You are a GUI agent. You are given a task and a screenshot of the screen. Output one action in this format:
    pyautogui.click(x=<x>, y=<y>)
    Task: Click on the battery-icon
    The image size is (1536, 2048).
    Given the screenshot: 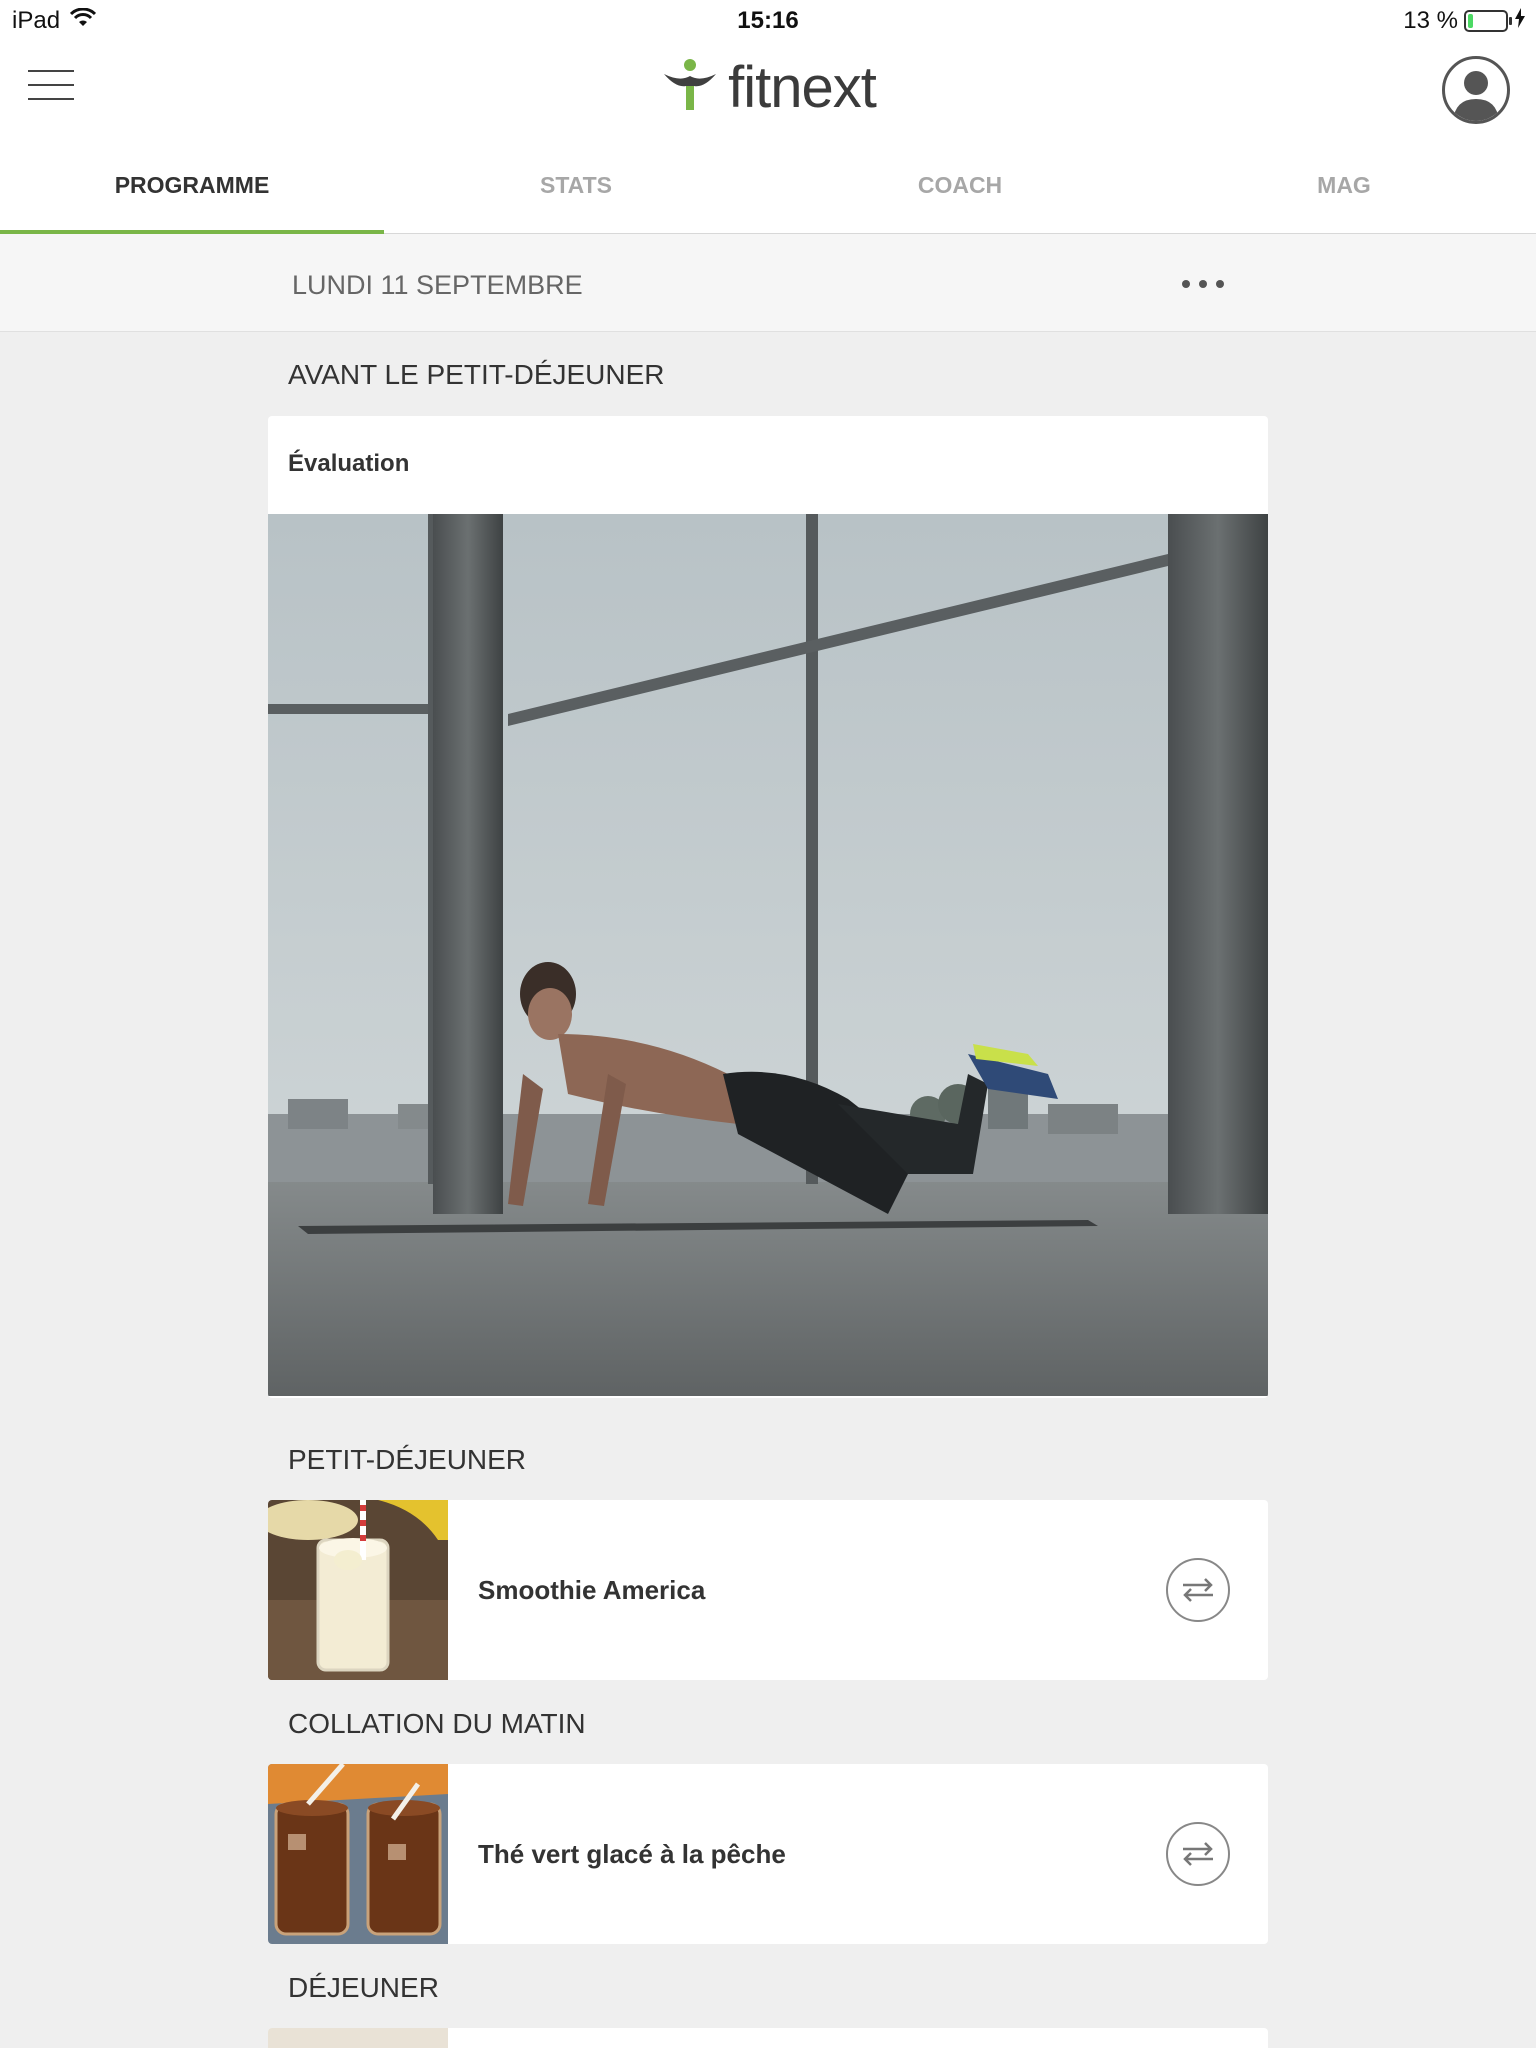 What is the action you would take?
    pyautogui.click(x=1488, y=21)
    